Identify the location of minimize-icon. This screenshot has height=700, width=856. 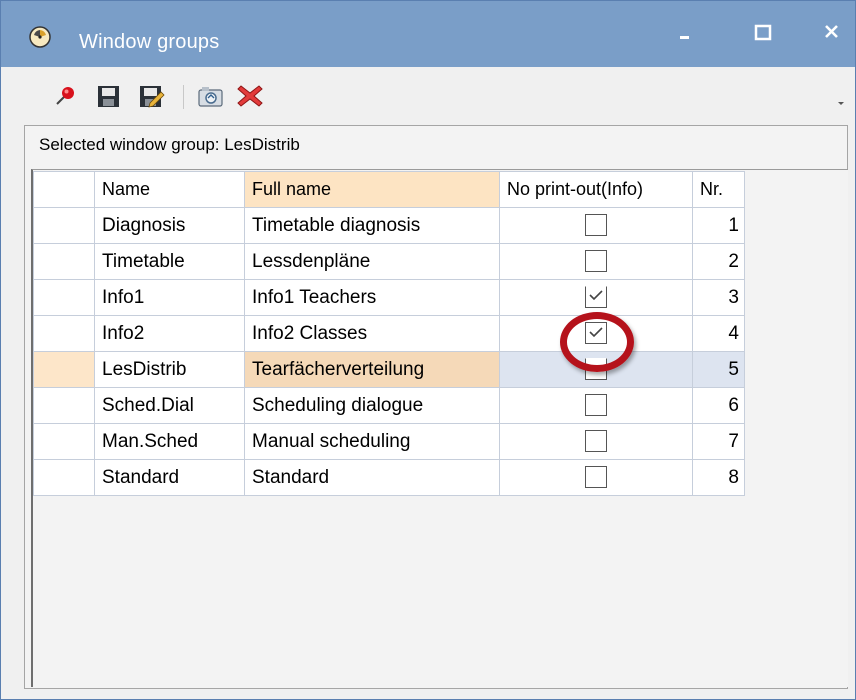
(685, 33).